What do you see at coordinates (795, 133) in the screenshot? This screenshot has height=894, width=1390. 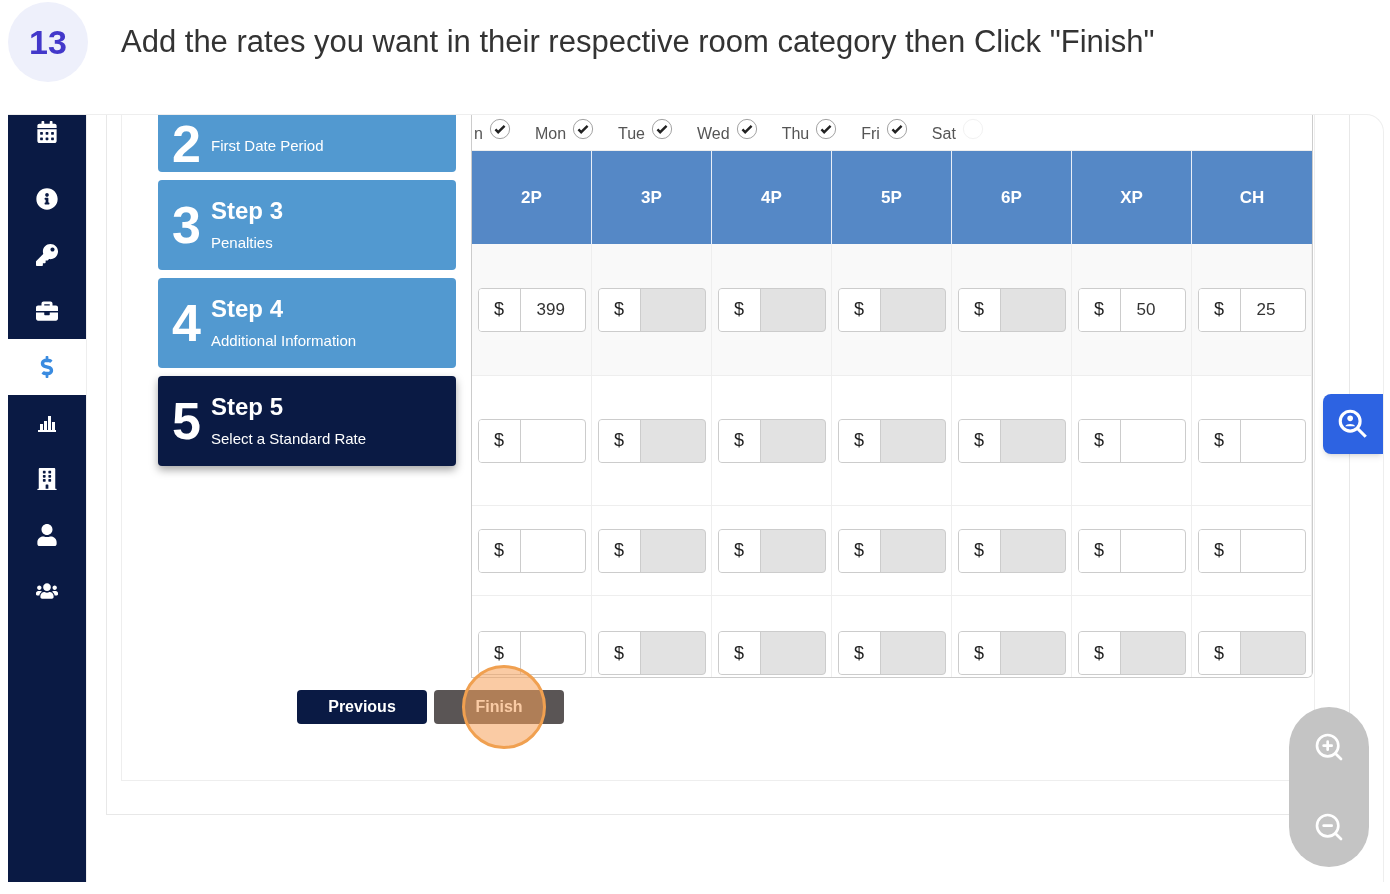 I see `day-label: Thu` at bounding box center [795, 133].